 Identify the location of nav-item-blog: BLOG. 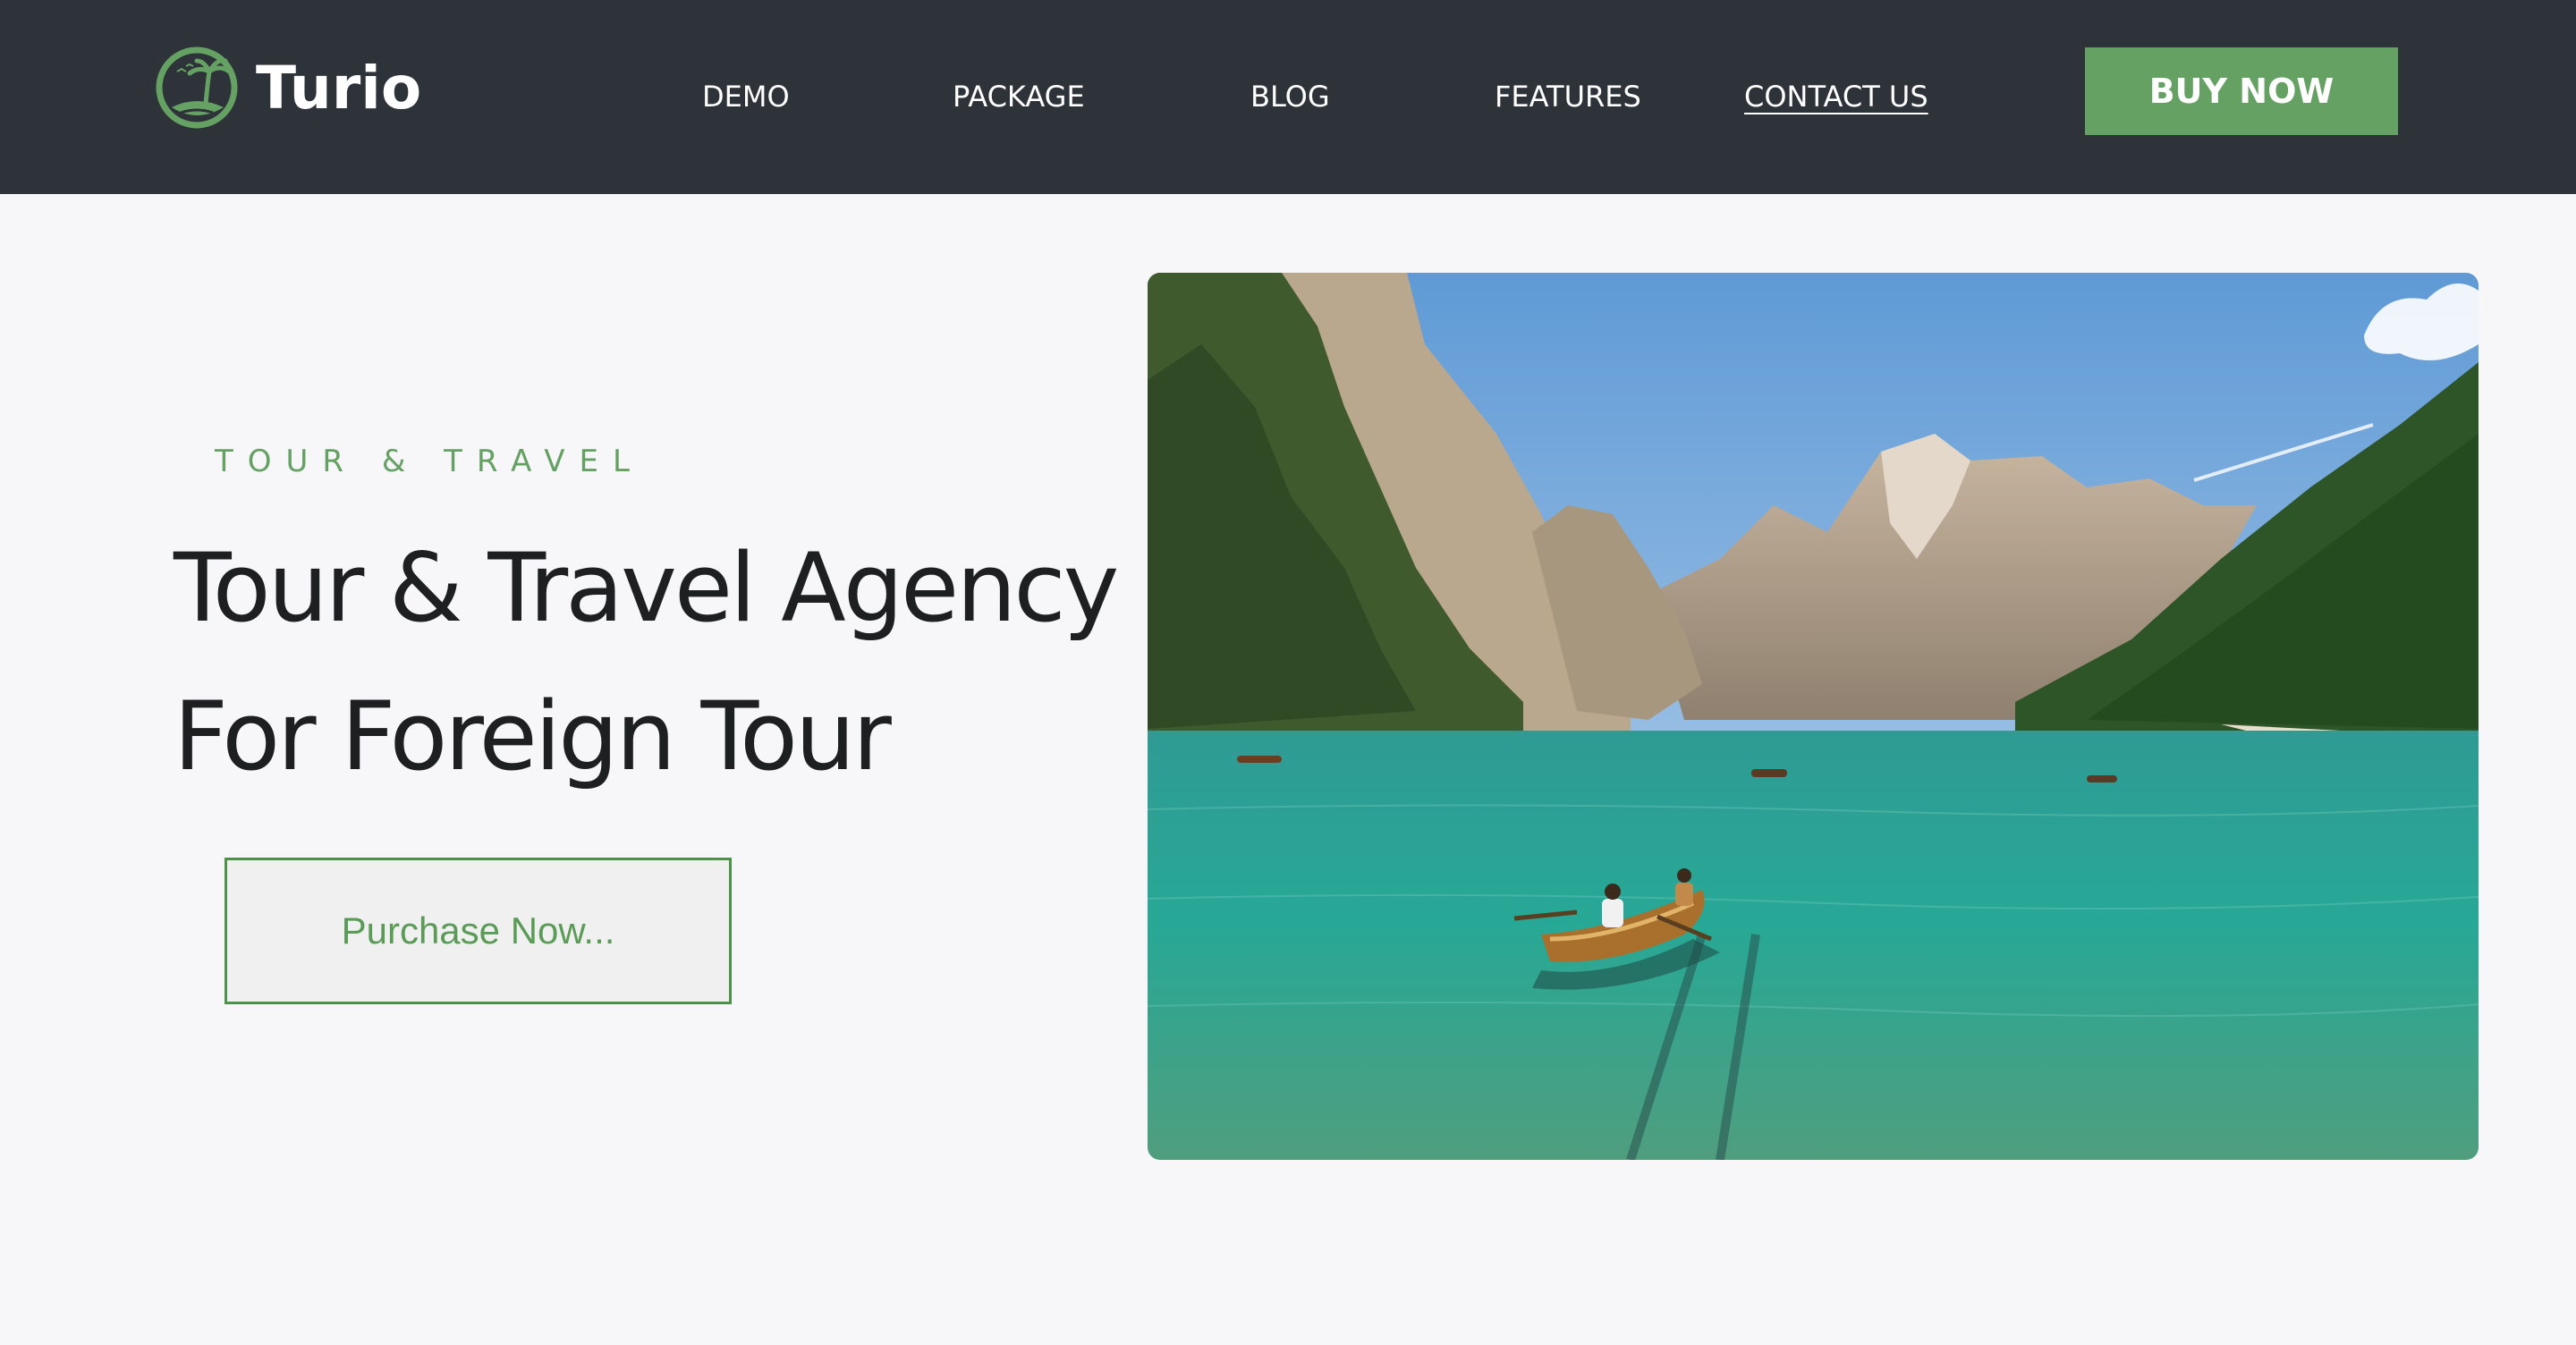
(1290, 96).